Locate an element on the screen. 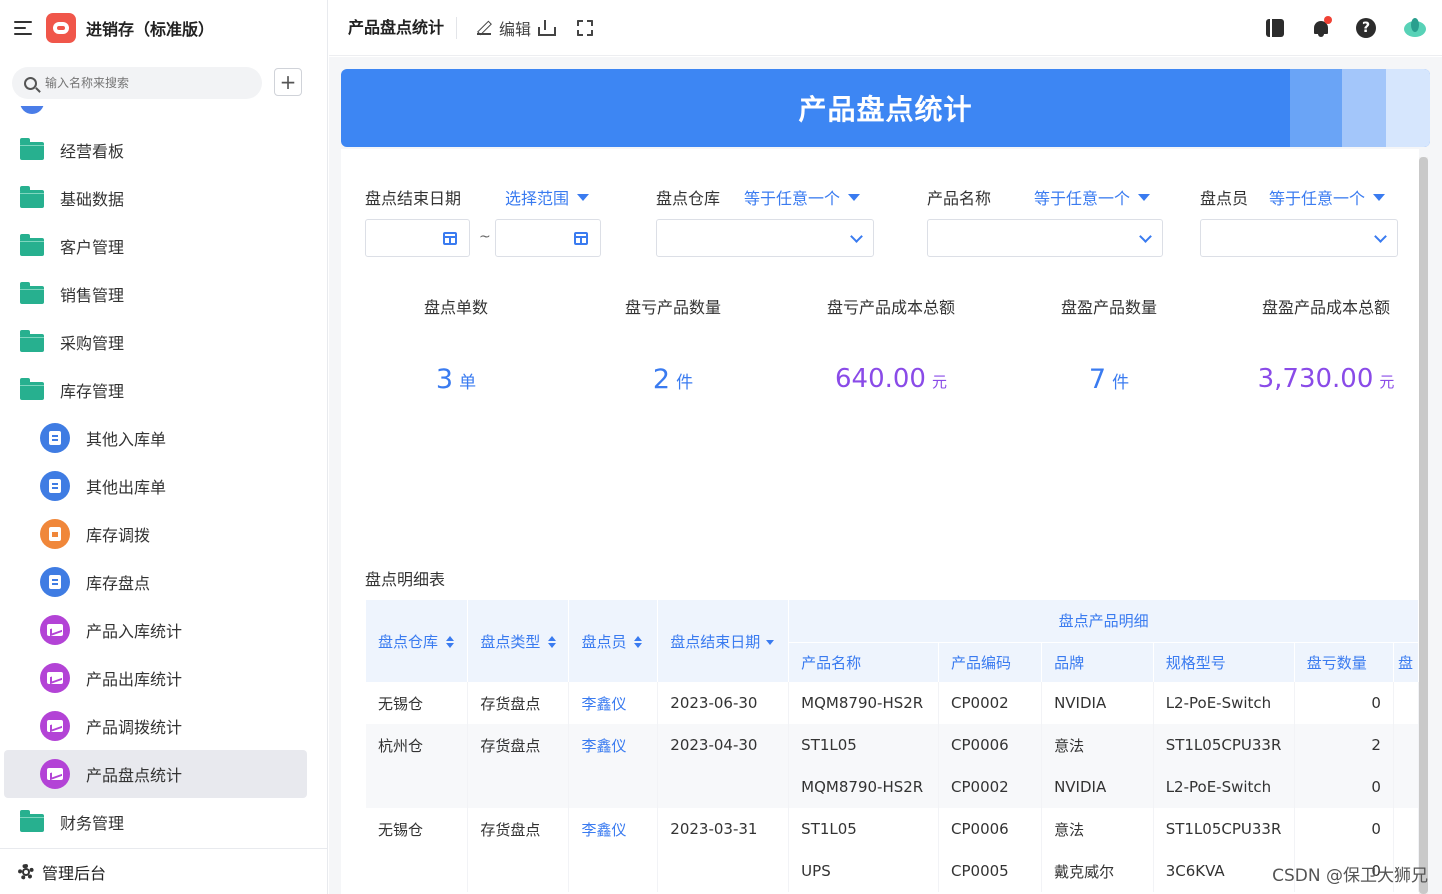 This screenshot has height=894, width=1442. sidebar-item-label: 库存管理 is located at coordinates (92, 391).